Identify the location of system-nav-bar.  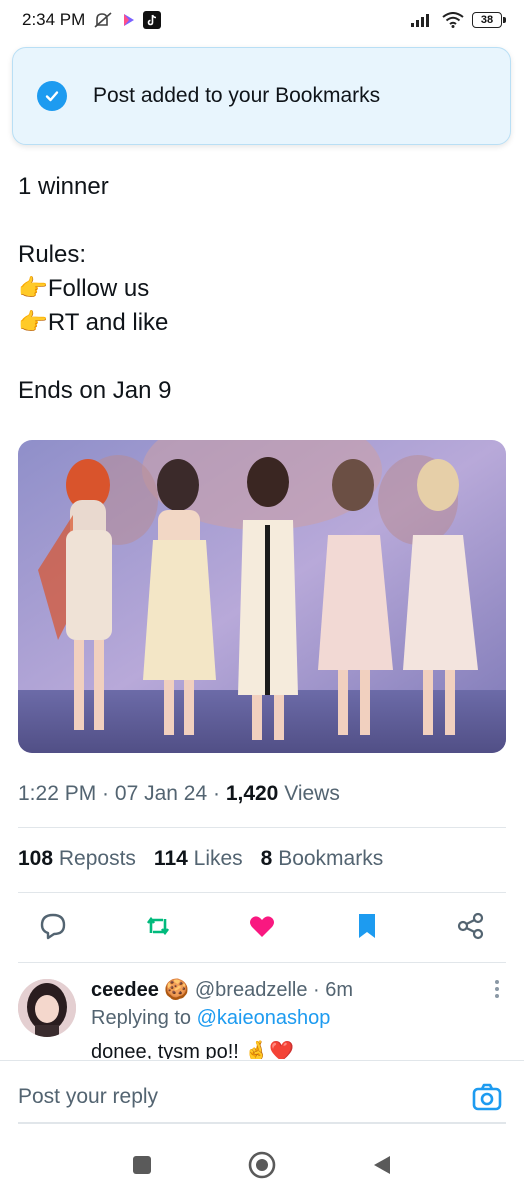
(262, 1167).